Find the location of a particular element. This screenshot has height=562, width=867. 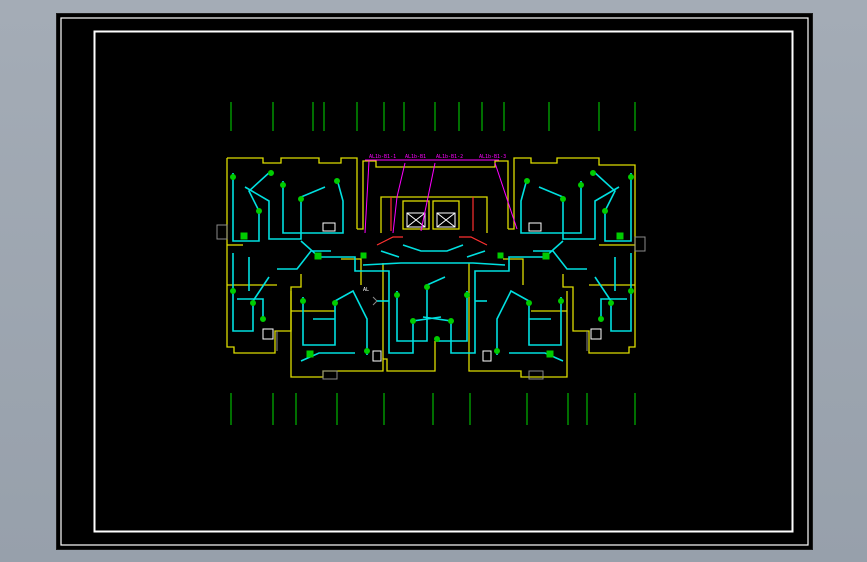

circuit-label-1: AL1b-B1-1 is located at coordinates (382, 157).